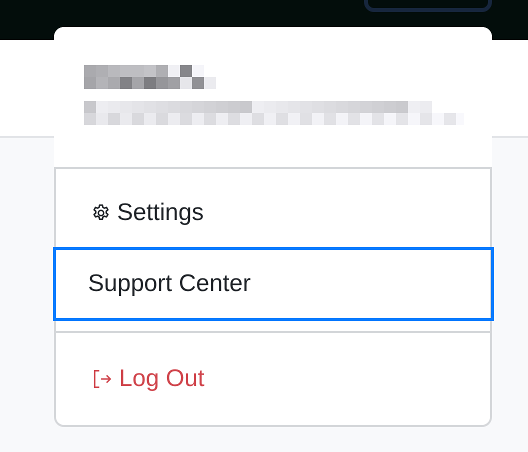  Describe the element at coordinates (273, 213) in the screenshot. I see `menu-item: Settings` at that location.